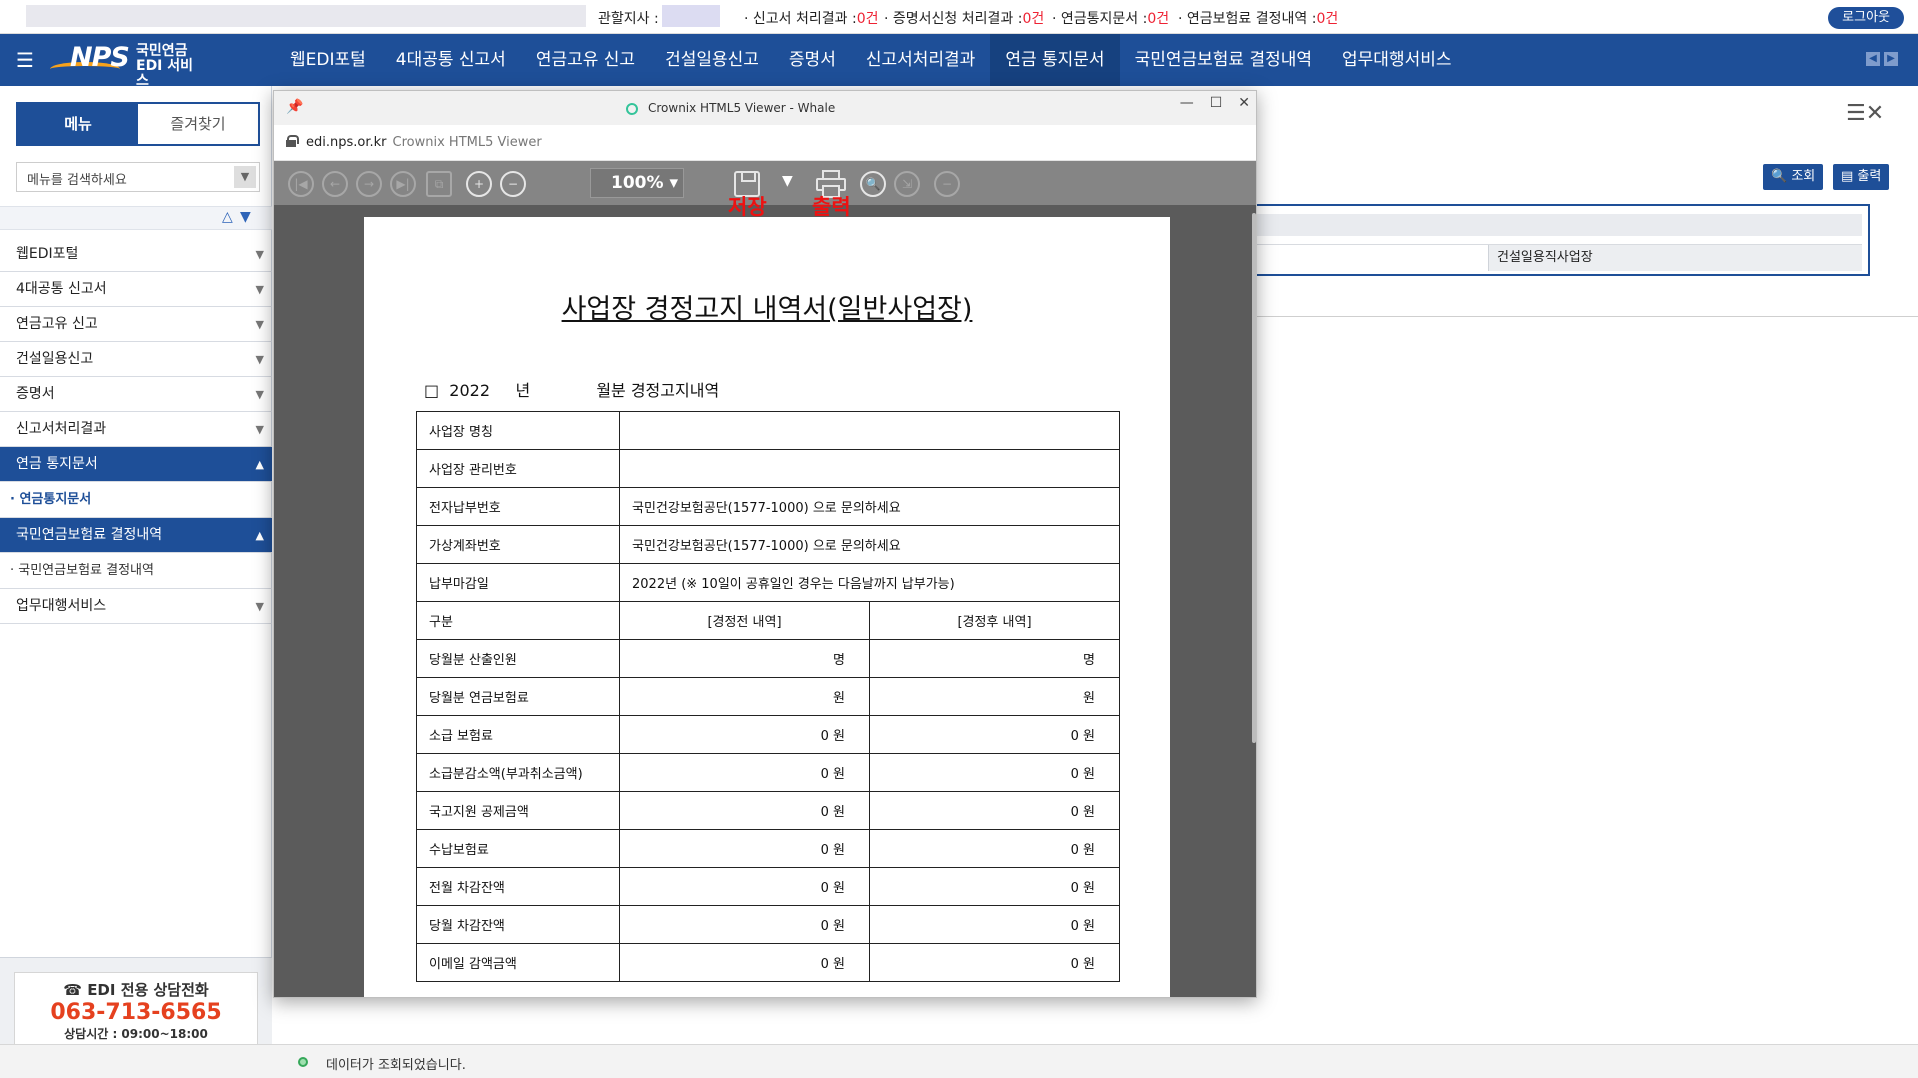 The height and width of the screenshot is (1078, 1918). Describe the element at coordinates (765, 108) in the screenshot. I see `viewer-titlebar: 📌 Crownix HTML5 Viewer - Whale — ☐ ✕` at that location.